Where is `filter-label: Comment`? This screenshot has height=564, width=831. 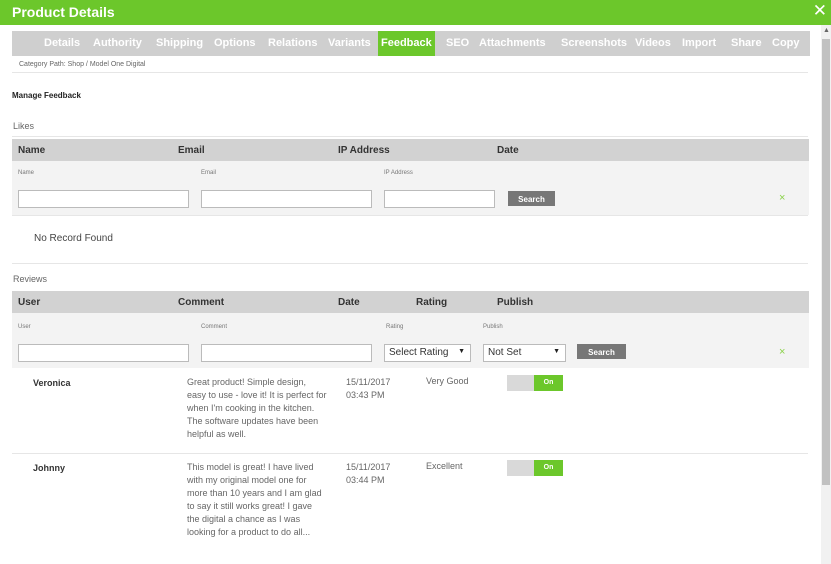
filter-label: Comment is located at coordinates (214, 327).